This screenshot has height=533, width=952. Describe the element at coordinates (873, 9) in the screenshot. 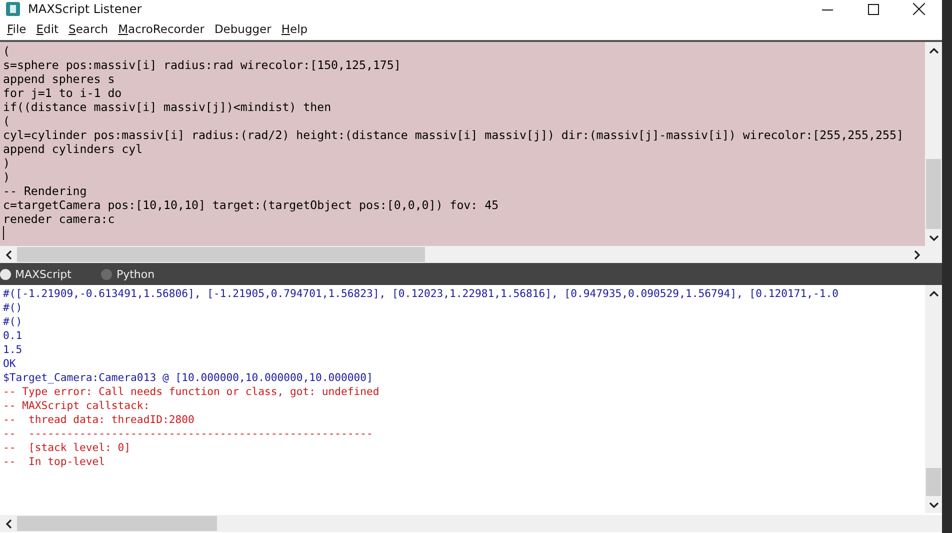

I see `maximize-icon` at that location.